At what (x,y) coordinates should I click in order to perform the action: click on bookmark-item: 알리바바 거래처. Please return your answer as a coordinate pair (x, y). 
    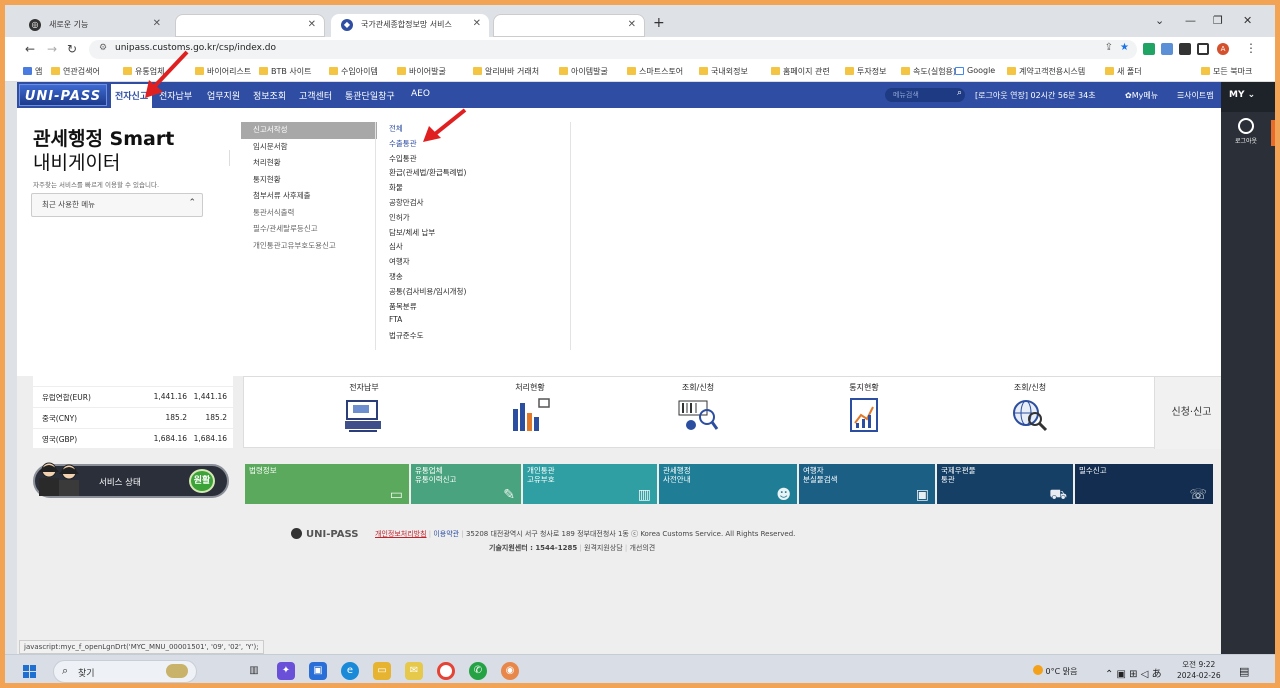
    Looking at the image, I should click on (506, 71).